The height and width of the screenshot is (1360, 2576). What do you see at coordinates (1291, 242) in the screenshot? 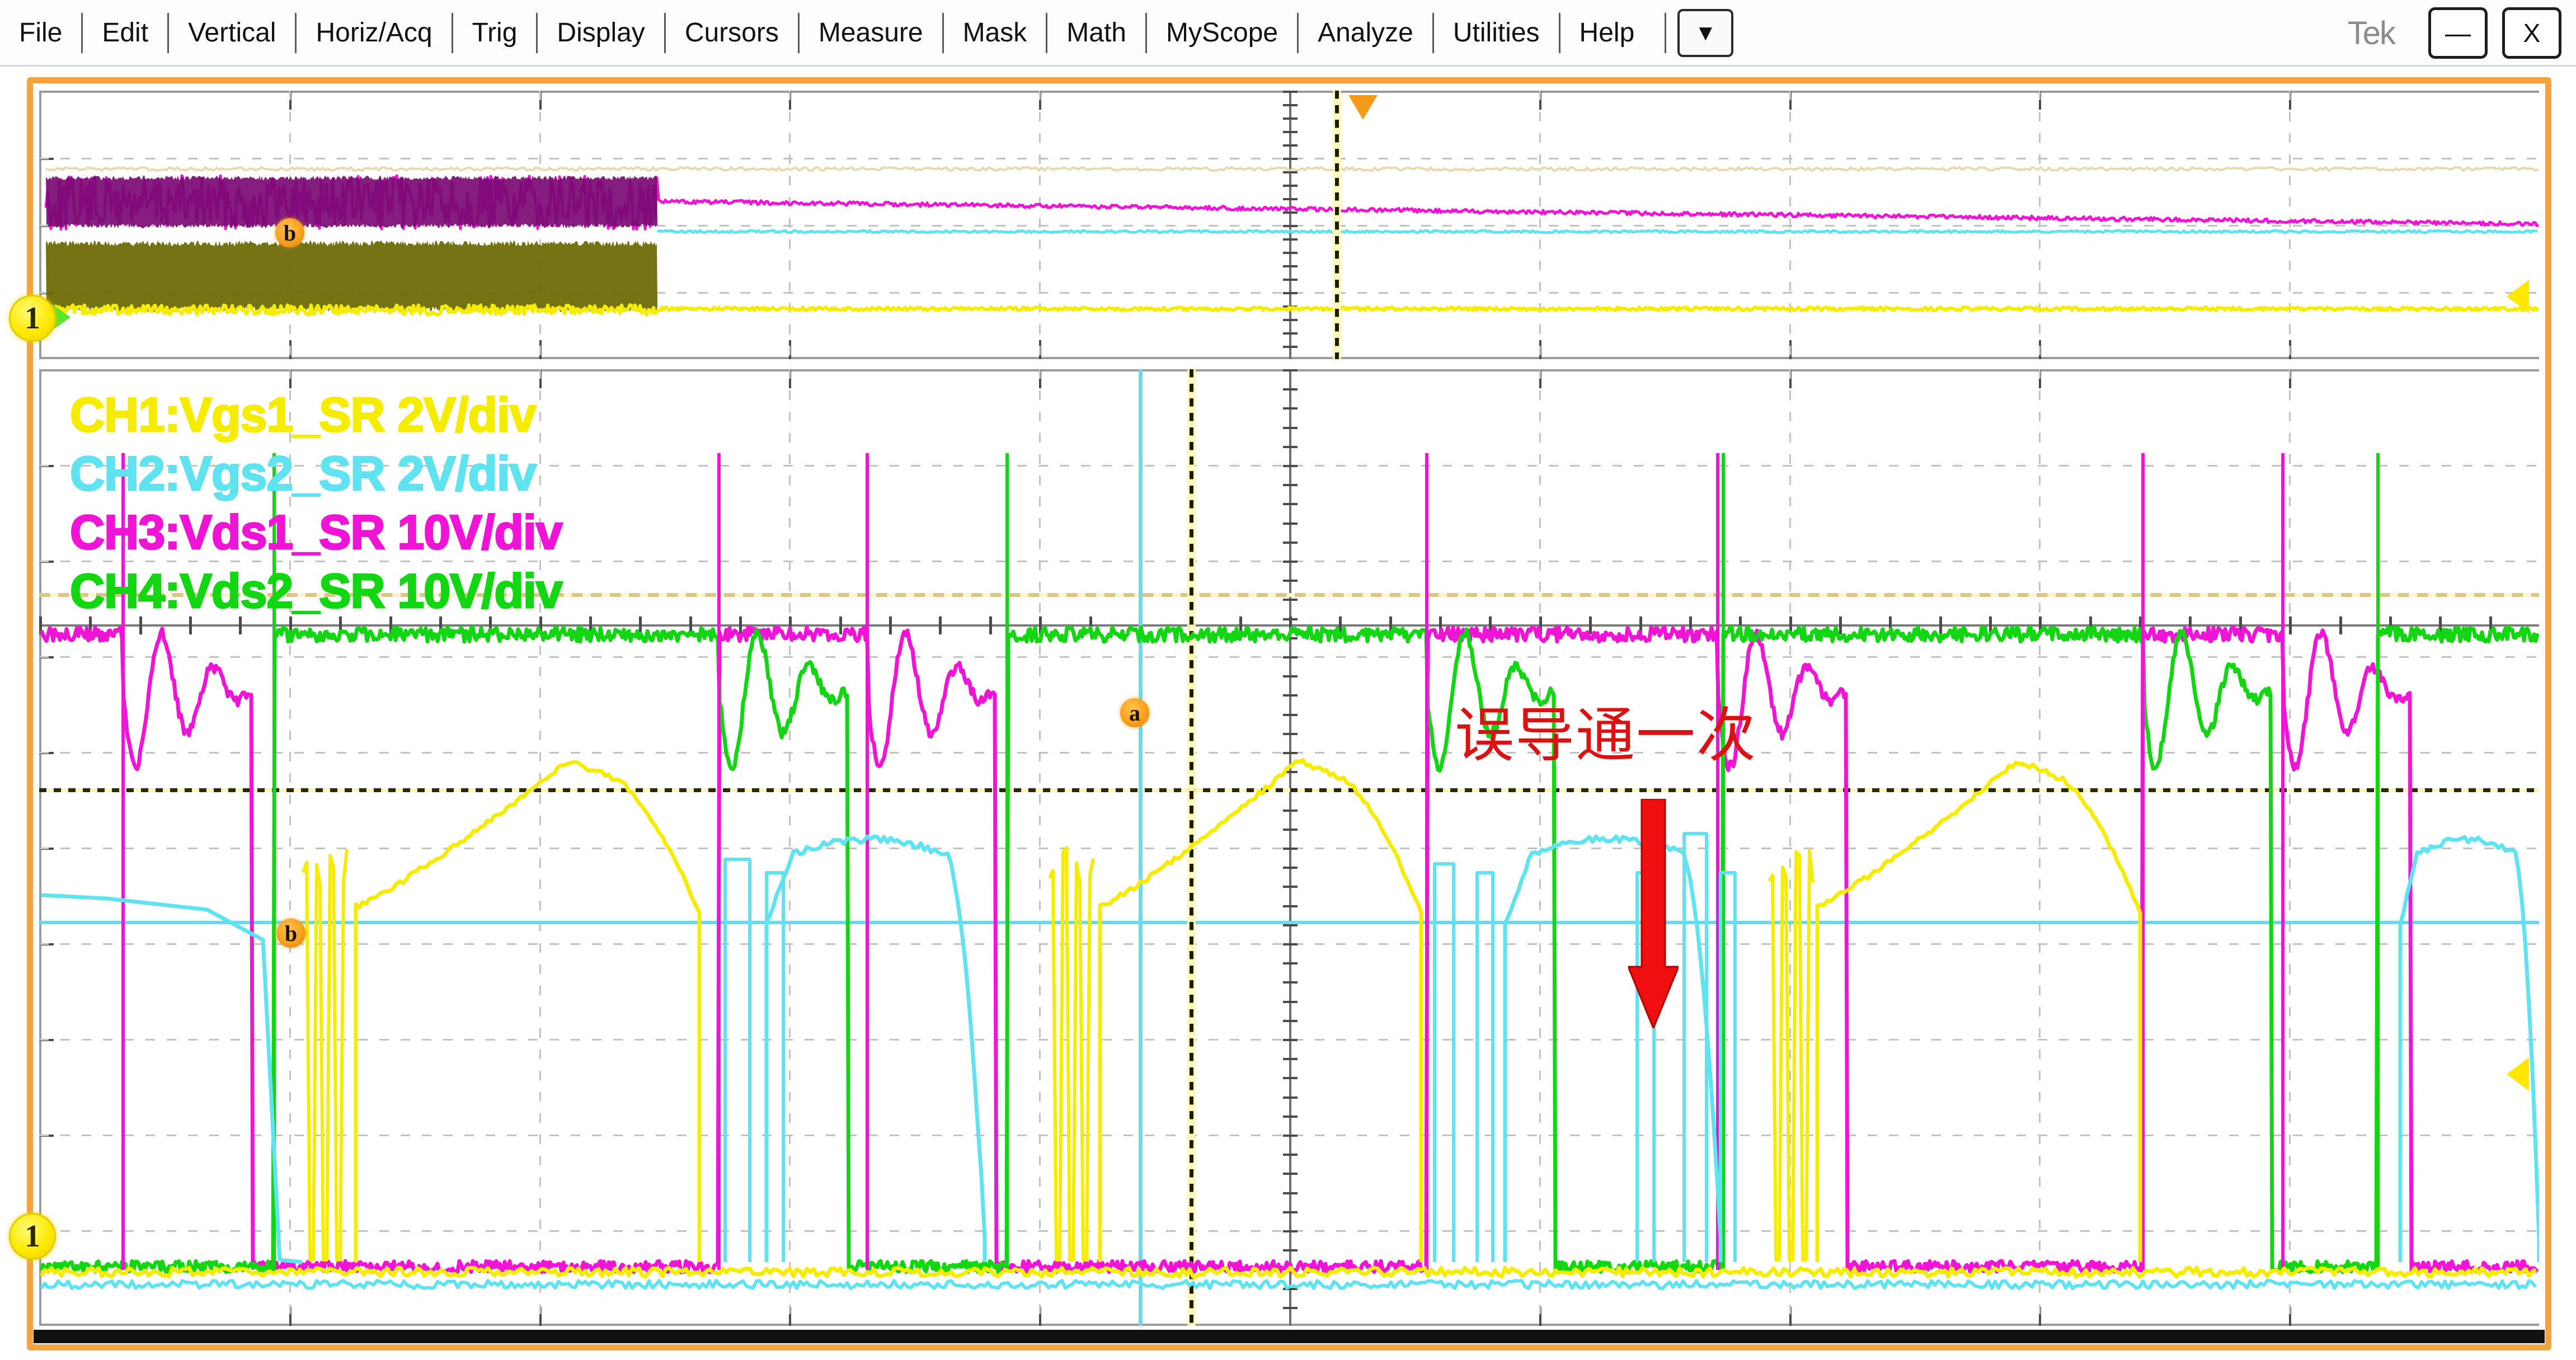
I see `overview-waveform-traces` at bounding box center [1291, 242].